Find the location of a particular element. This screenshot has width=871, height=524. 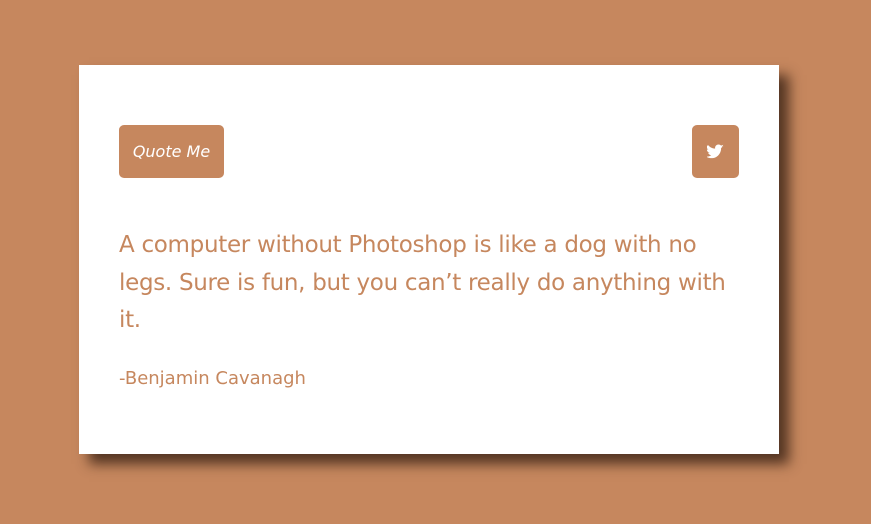

quote-author: -Benjamin Cavanagh is located at coordinates (212, 378).